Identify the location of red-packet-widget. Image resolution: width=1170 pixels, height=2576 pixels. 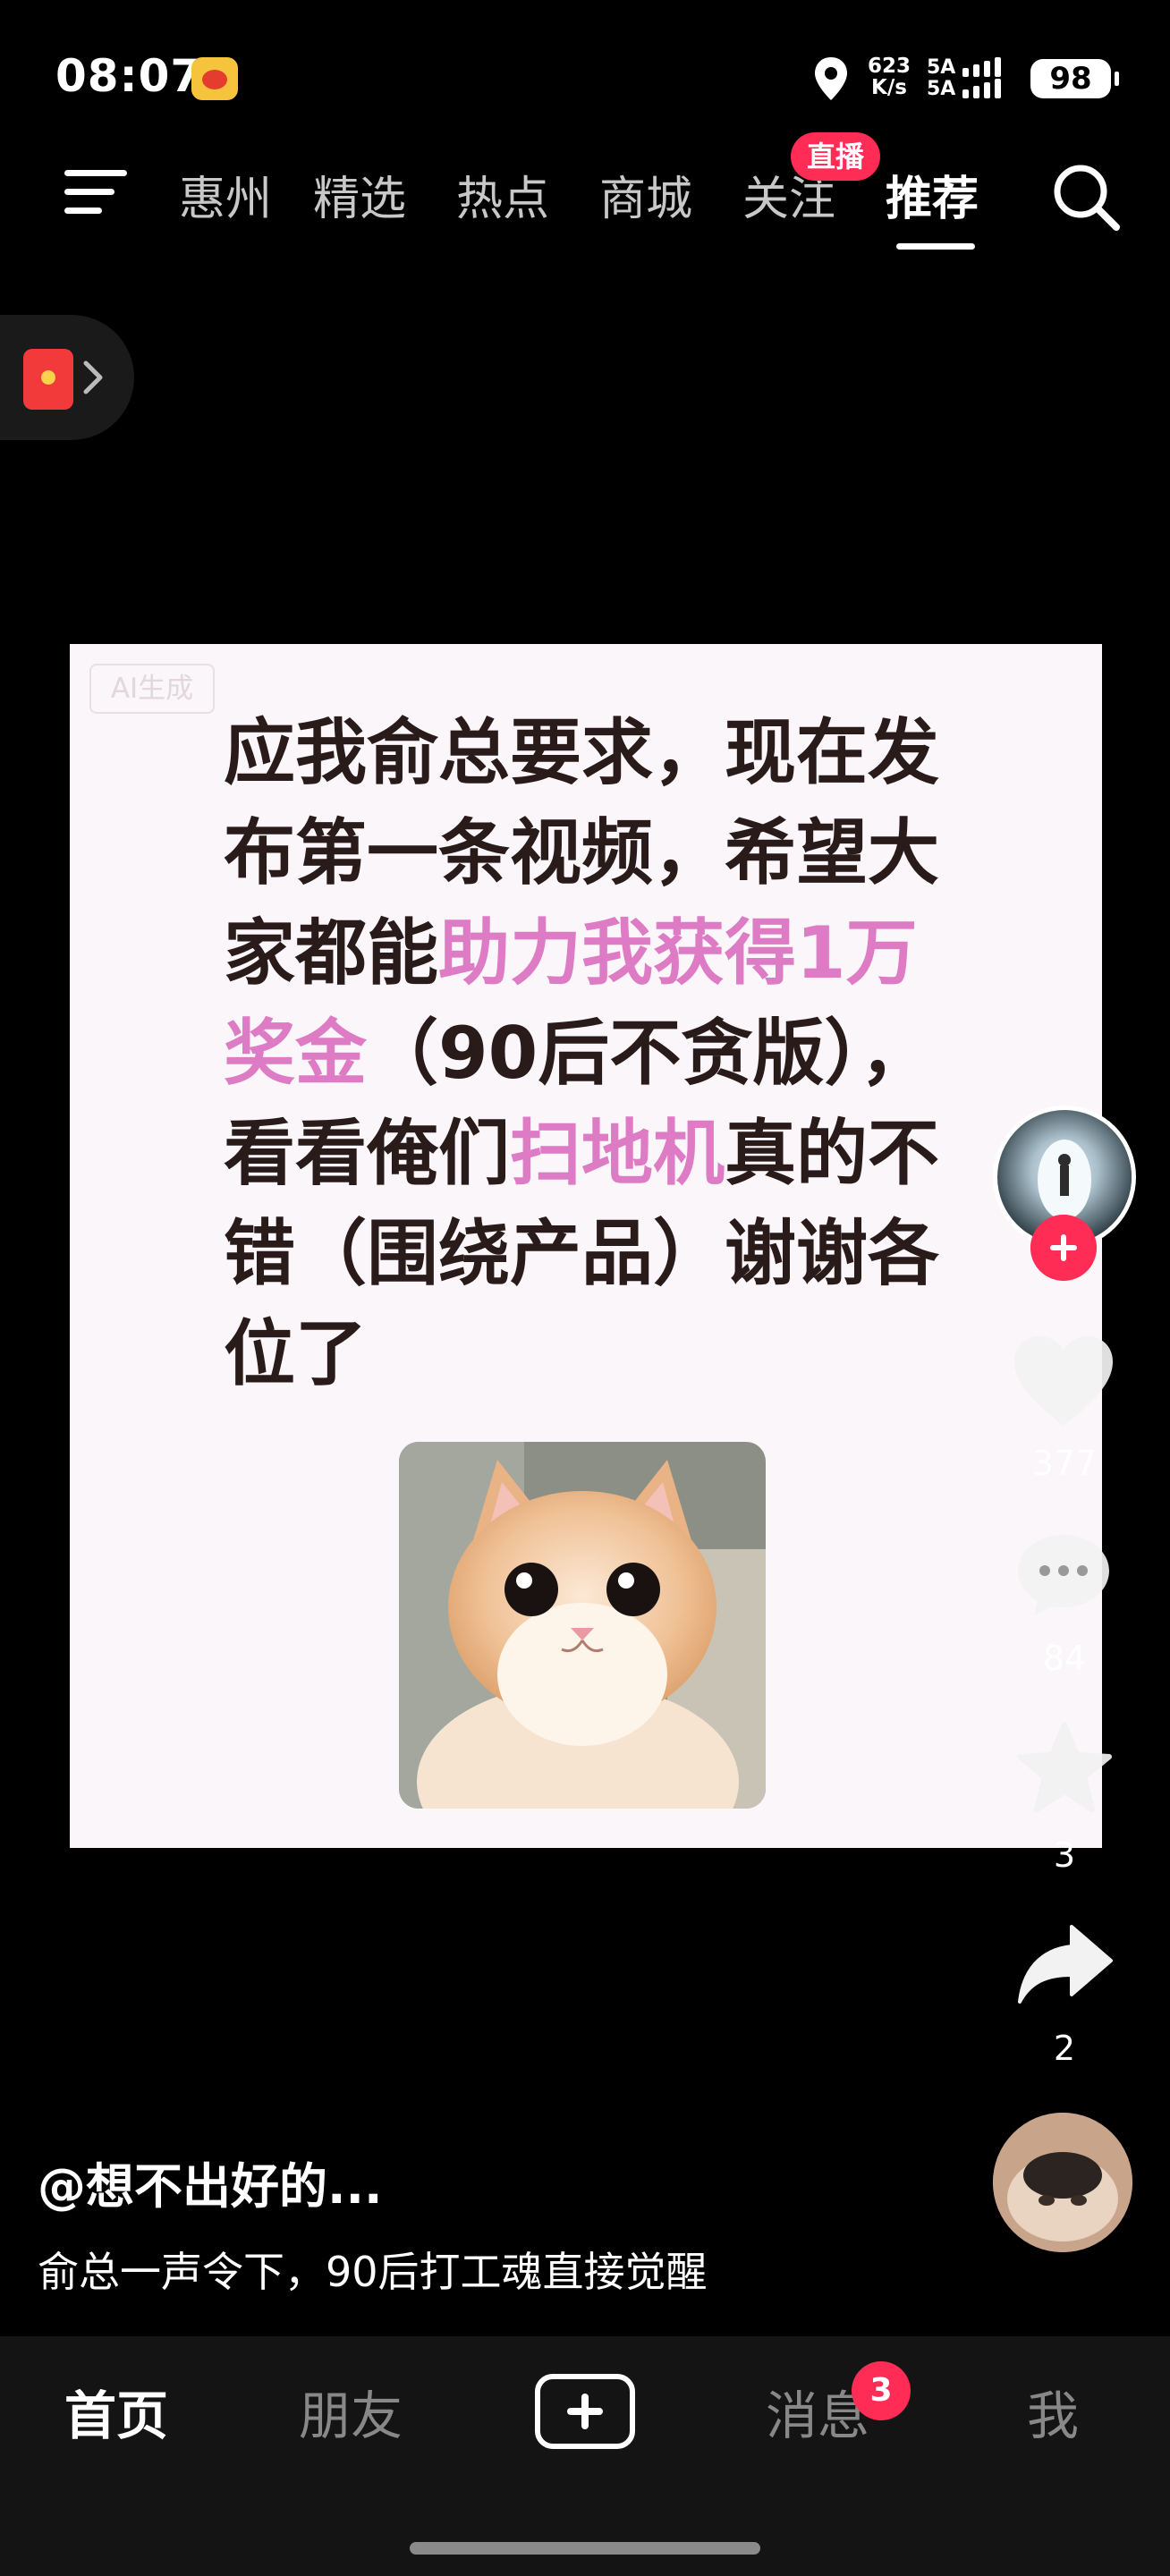
(67, 377).